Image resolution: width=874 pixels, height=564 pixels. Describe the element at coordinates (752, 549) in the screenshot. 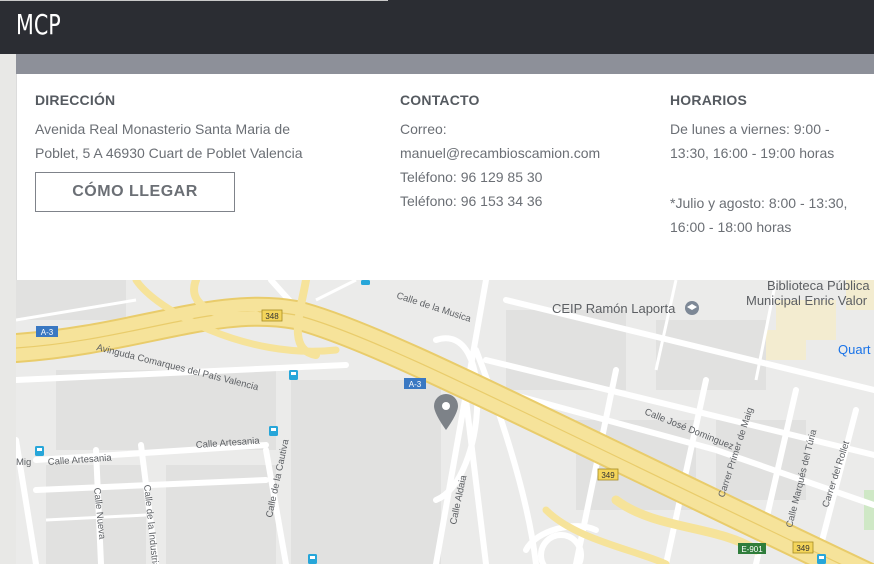

I see `shield-e901: E-901` at that location.